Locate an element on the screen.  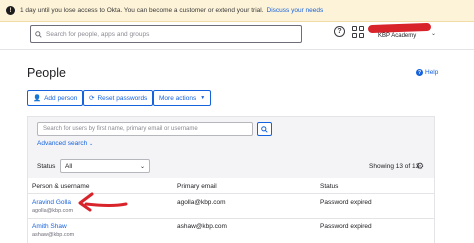
caret-down-icon: ▼ is located at coordinates (203, 98).